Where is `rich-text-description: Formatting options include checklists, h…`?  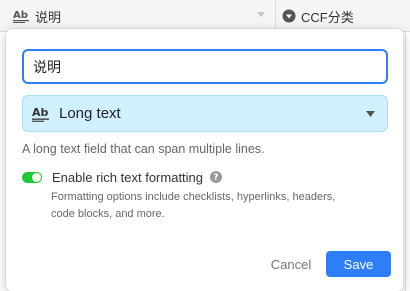 rich-text-description: Formatting options include checklists, h… is located at coordinates (193, 205).